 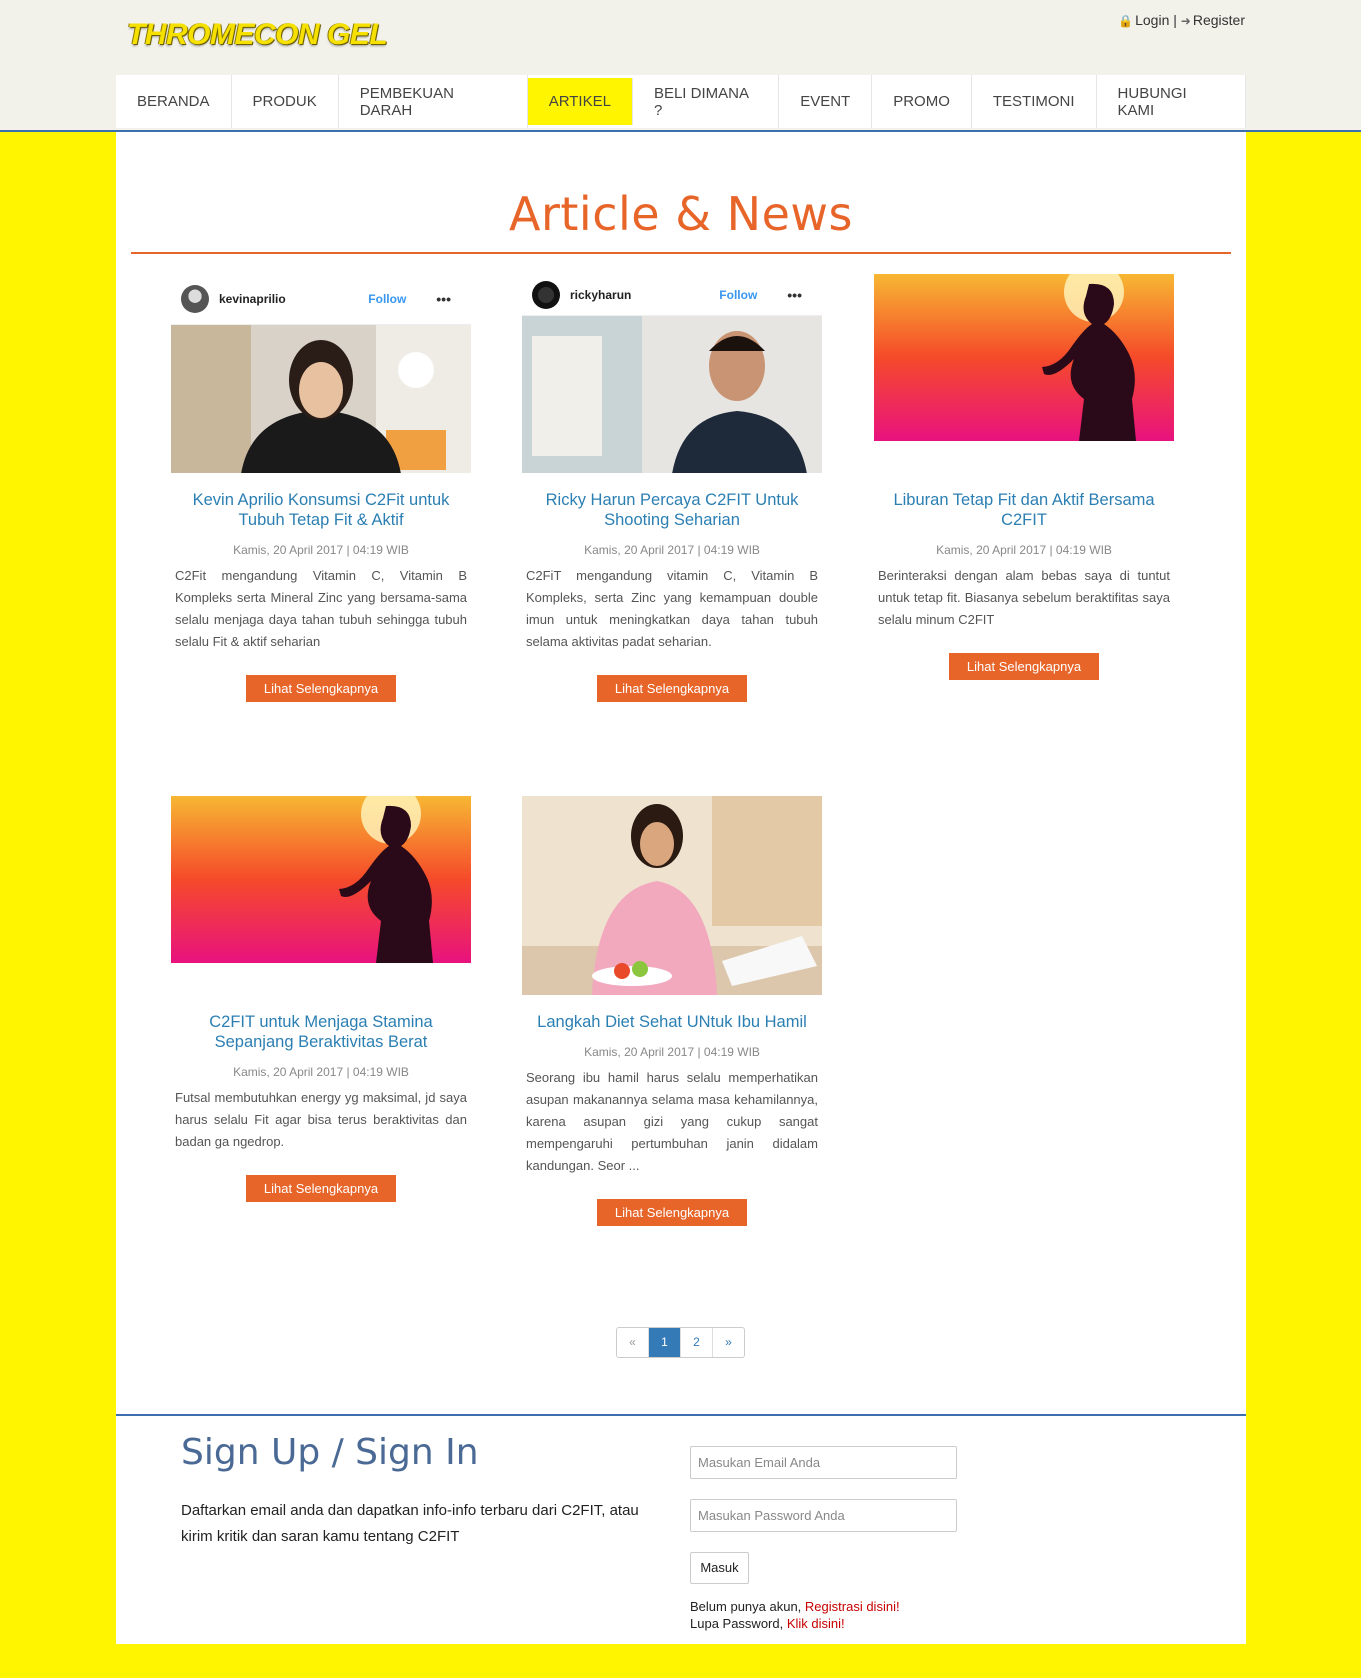 What do you see at coordinates (321, 299) in the screenshot?
I see `instagram-header: kevinaprilio Follow •••` at bounding box center [321, 299].